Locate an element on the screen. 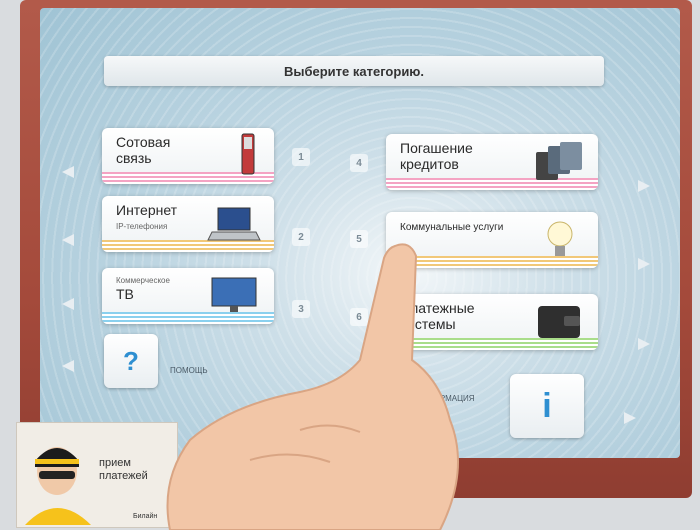 This screenshot has height=530, width=700. page-title-text: Выберите категорию. is located at coordinates (354, 71).